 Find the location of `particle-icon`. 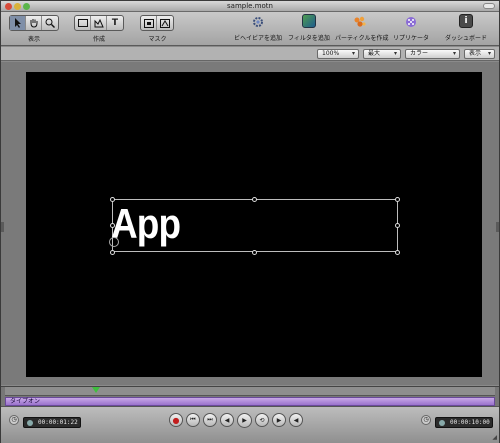

particle-icon is located at coordinates (360, 21).